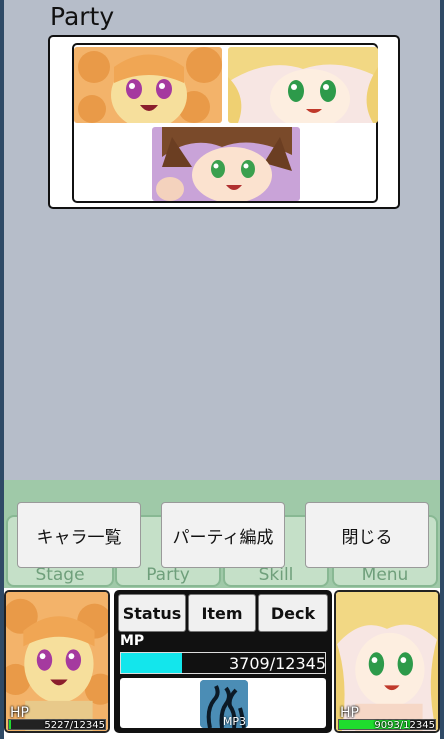 The width and height of the screenshot is (444, 739). I want to click on skill-card: MP3, so click(224, 704).